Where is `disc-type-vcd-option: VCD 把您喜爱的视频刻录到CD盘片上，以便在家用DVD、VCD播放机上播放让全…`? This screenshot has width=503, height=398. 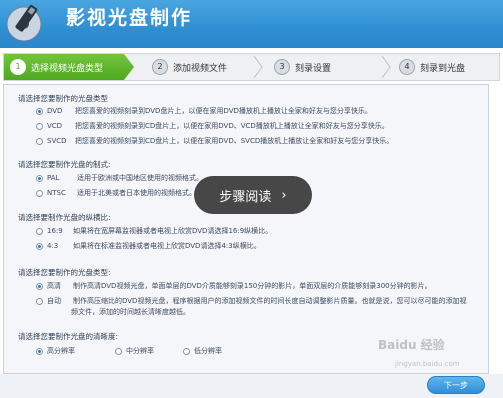
disc-type-vcd-option: VCD 把您喜爱的视频刻录到CD盘片上，以便在家用DVD、VCD播放机上播放让全… is located at coordinates (212, 126).